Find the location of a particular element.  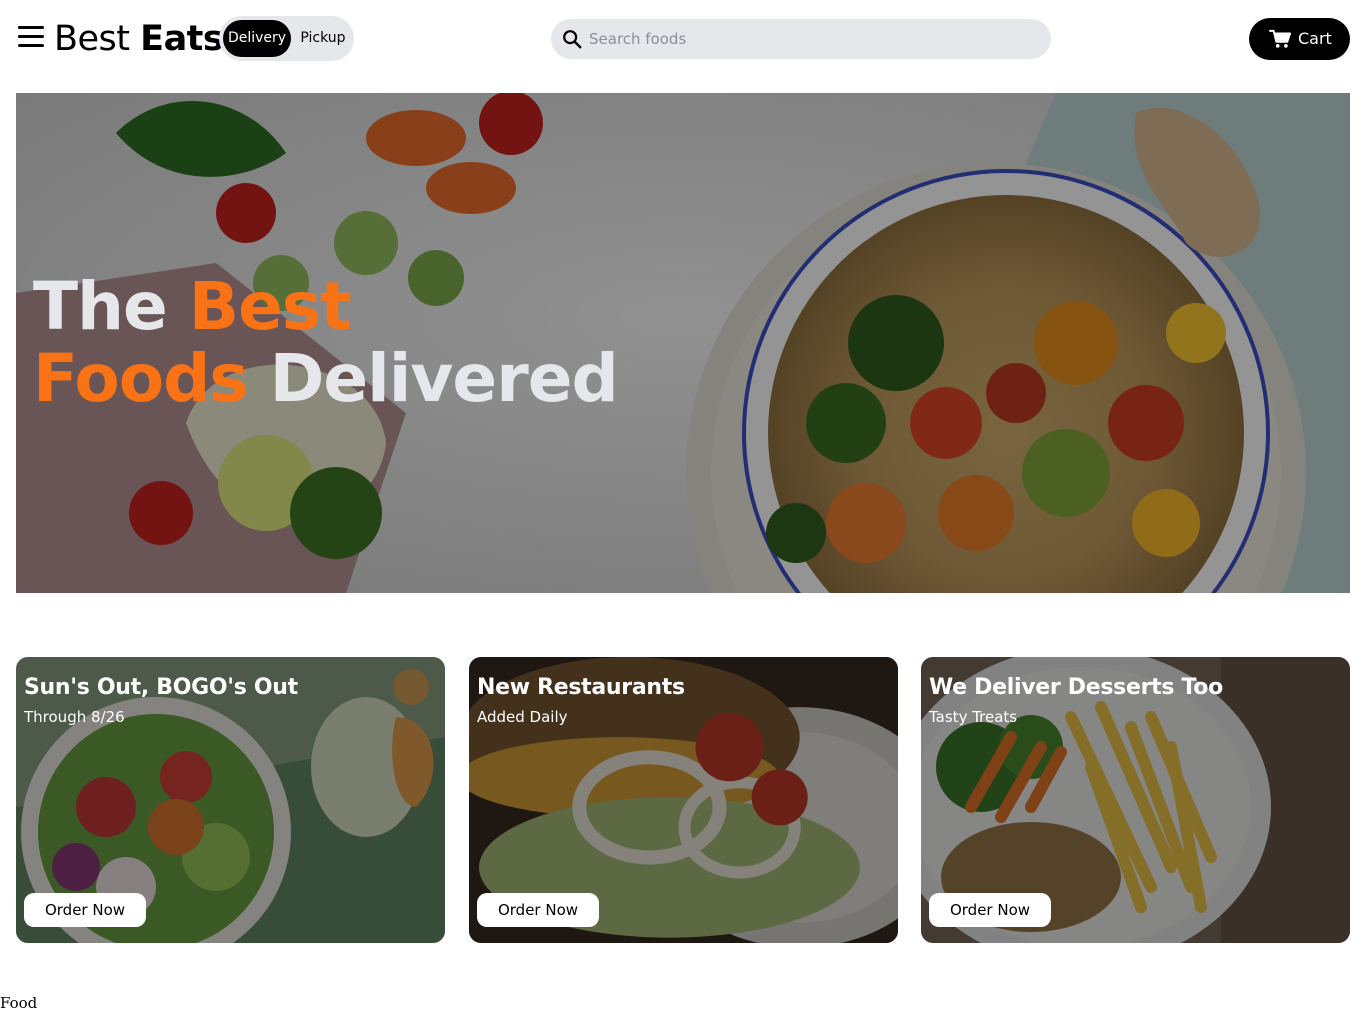

search-icon is located at coordinates (572, 39).